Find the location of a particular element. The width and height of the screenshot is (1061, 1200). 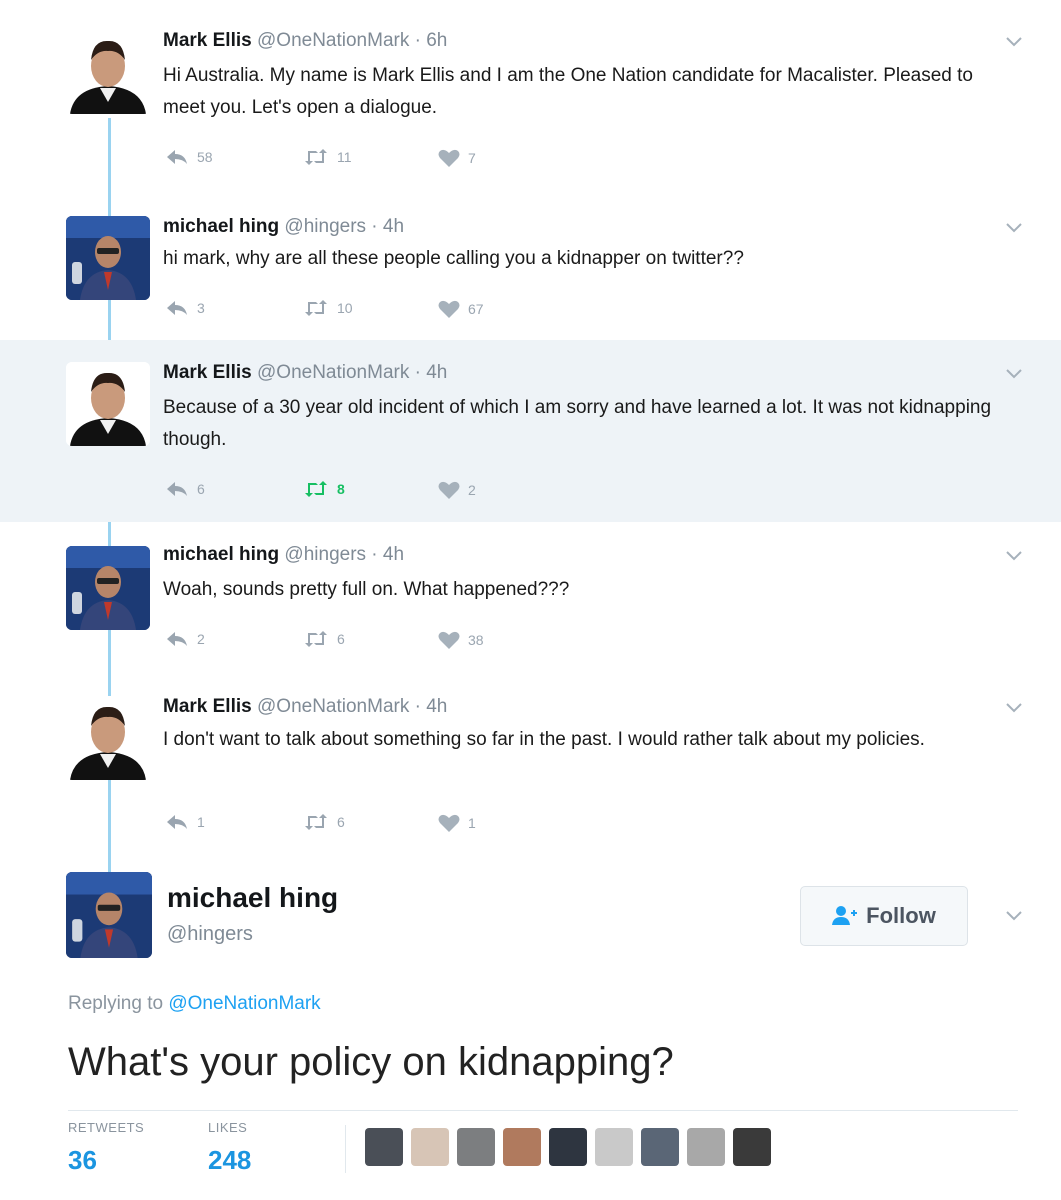

like-button: 2 is located at coordinates (457, 490).